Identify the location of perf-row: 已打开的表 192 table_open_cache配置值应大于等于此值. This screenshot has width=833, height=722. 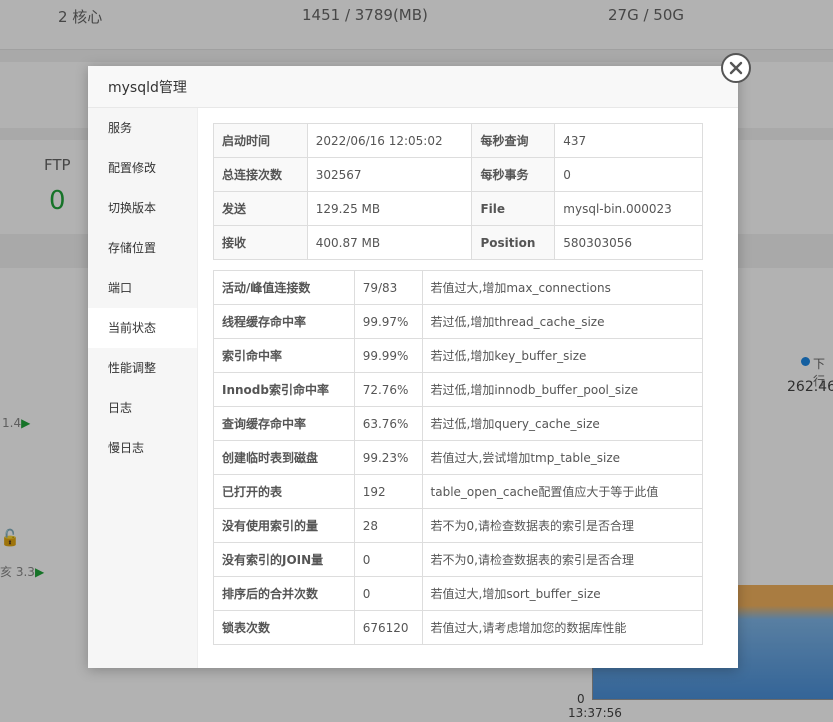
(458, 491).